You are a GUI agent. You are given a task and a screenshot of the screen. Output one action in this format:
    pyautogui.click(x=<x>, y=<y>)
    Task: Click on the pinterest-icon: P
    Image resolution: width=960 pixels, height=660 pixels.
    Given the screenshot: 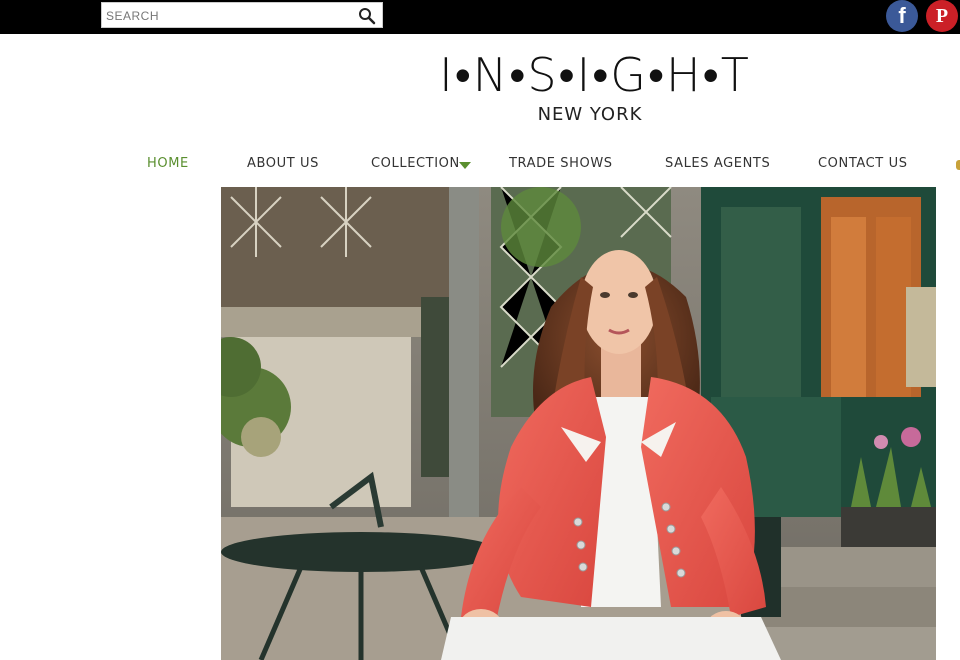 What is the action you would take?
    pyautogui.click(x=942, y=16)
    